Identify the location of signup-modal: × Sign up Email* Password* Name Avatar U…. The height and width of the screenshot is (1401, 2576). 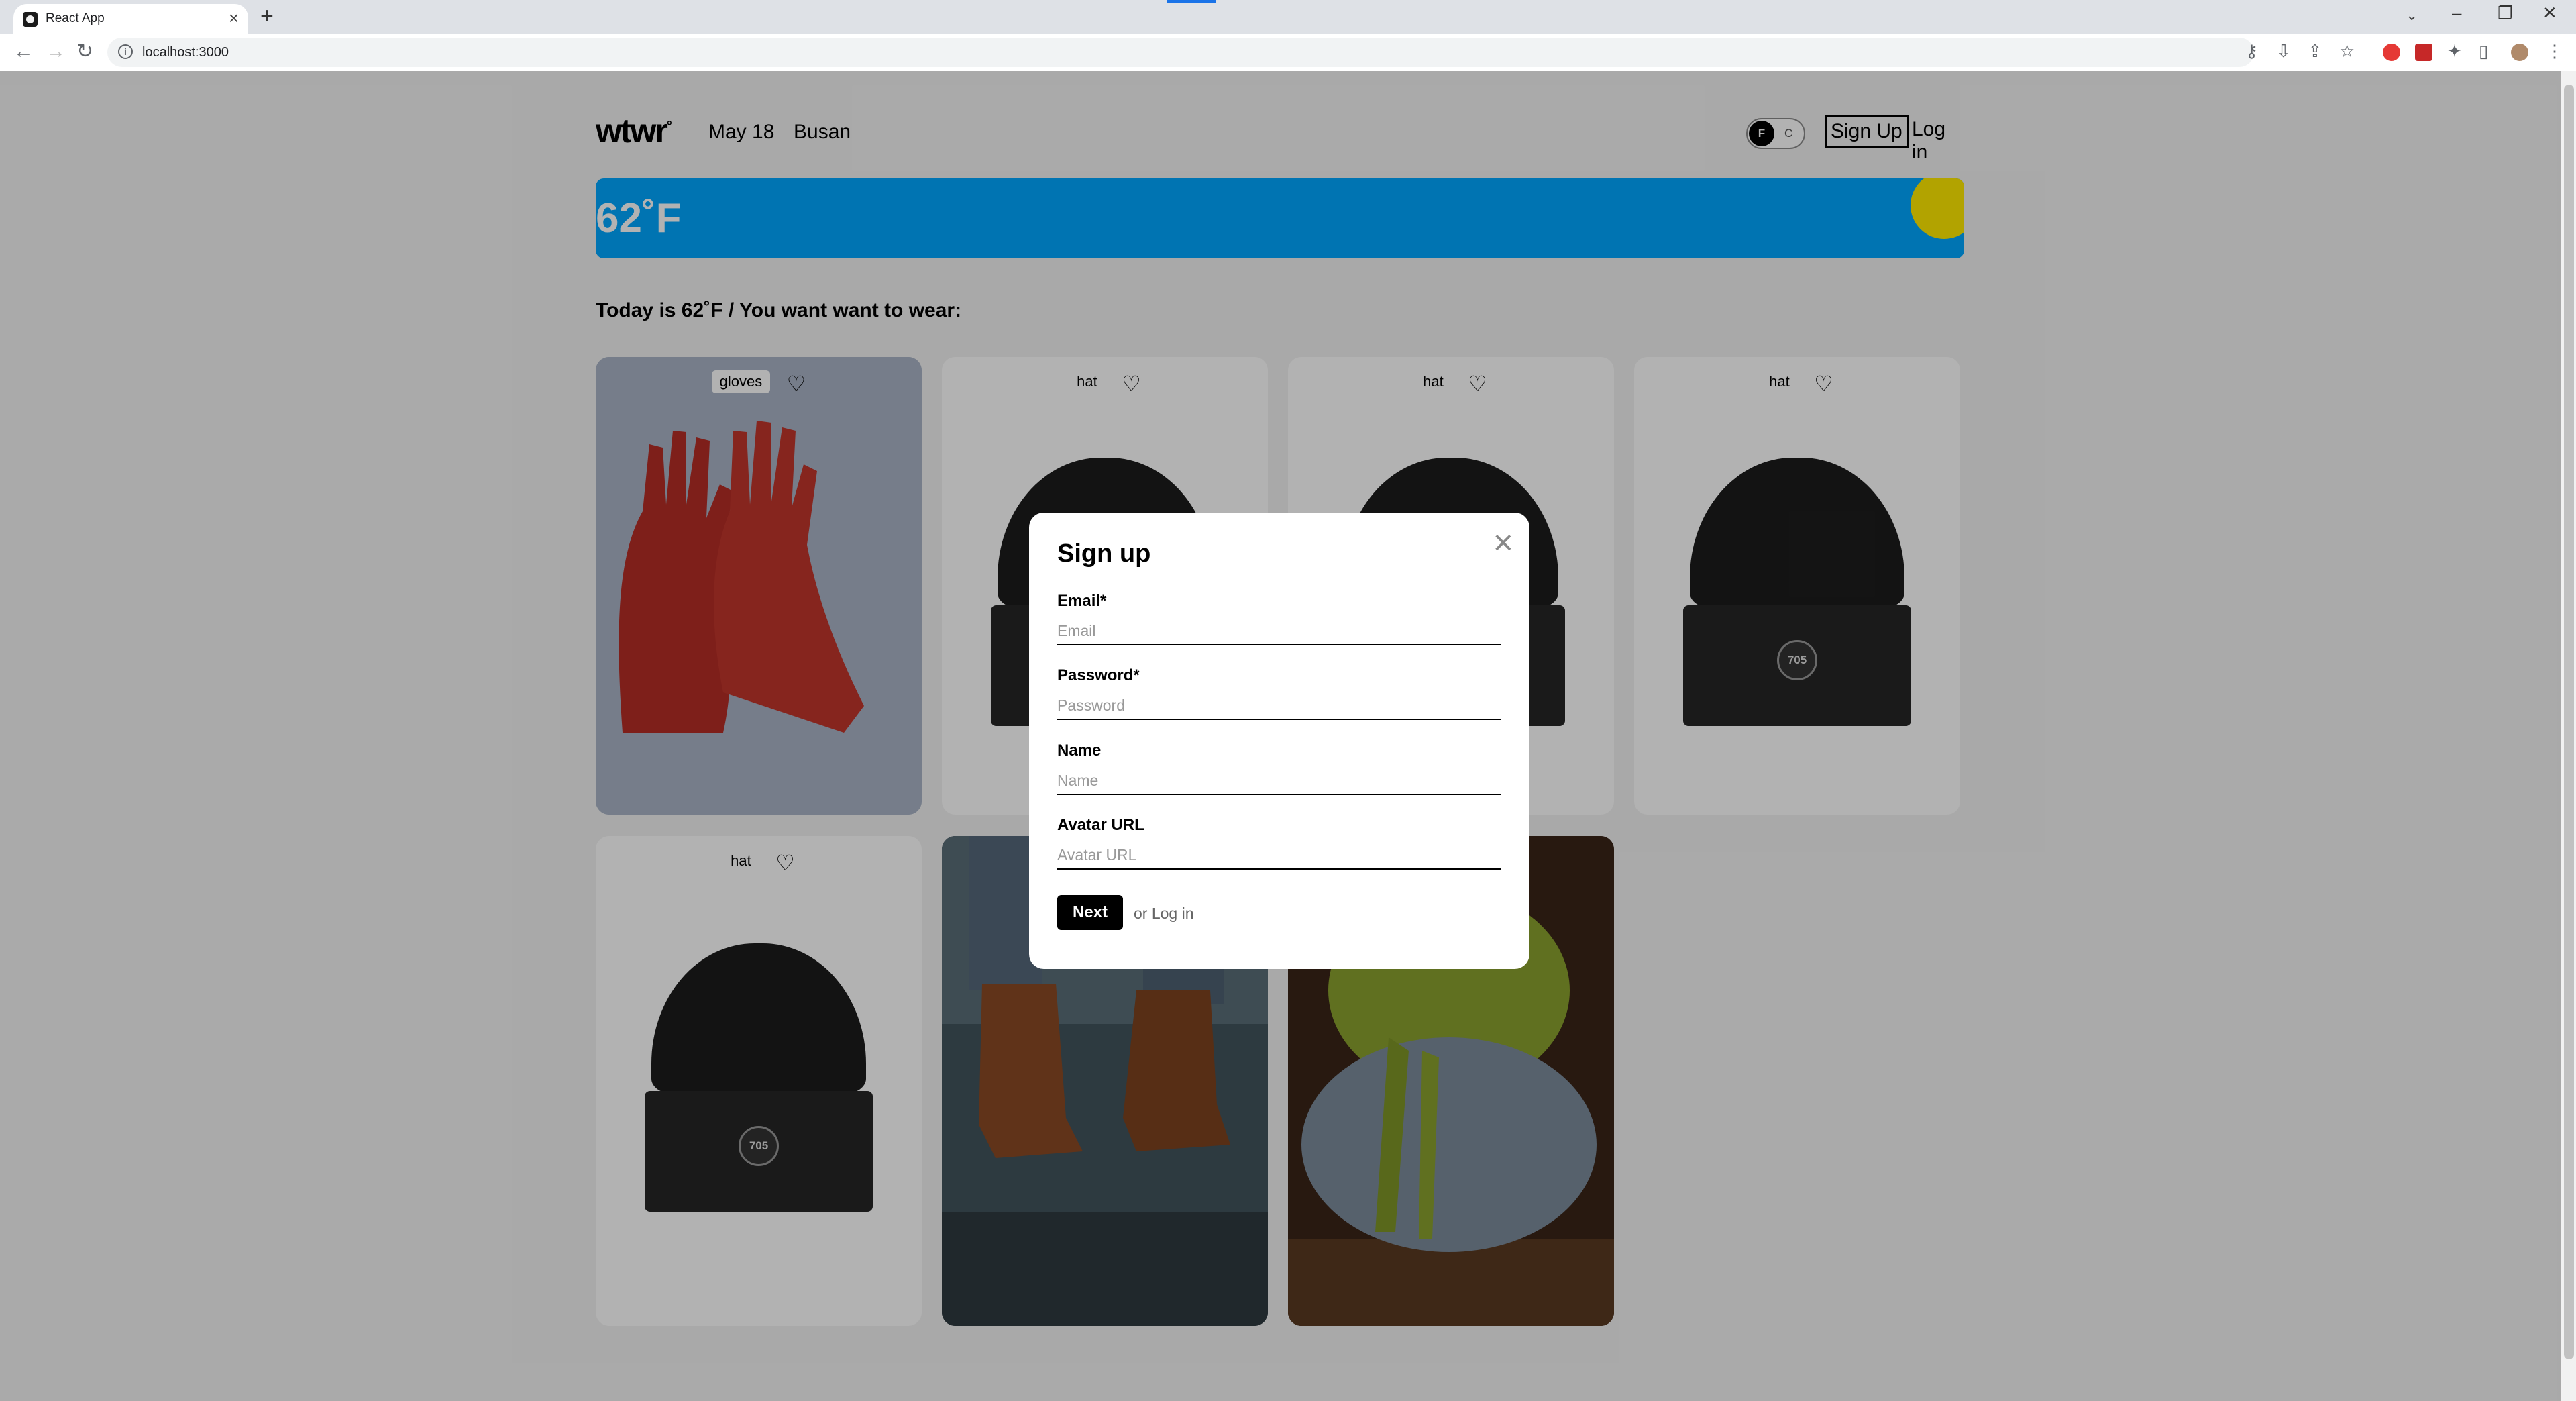
(1279, 741).